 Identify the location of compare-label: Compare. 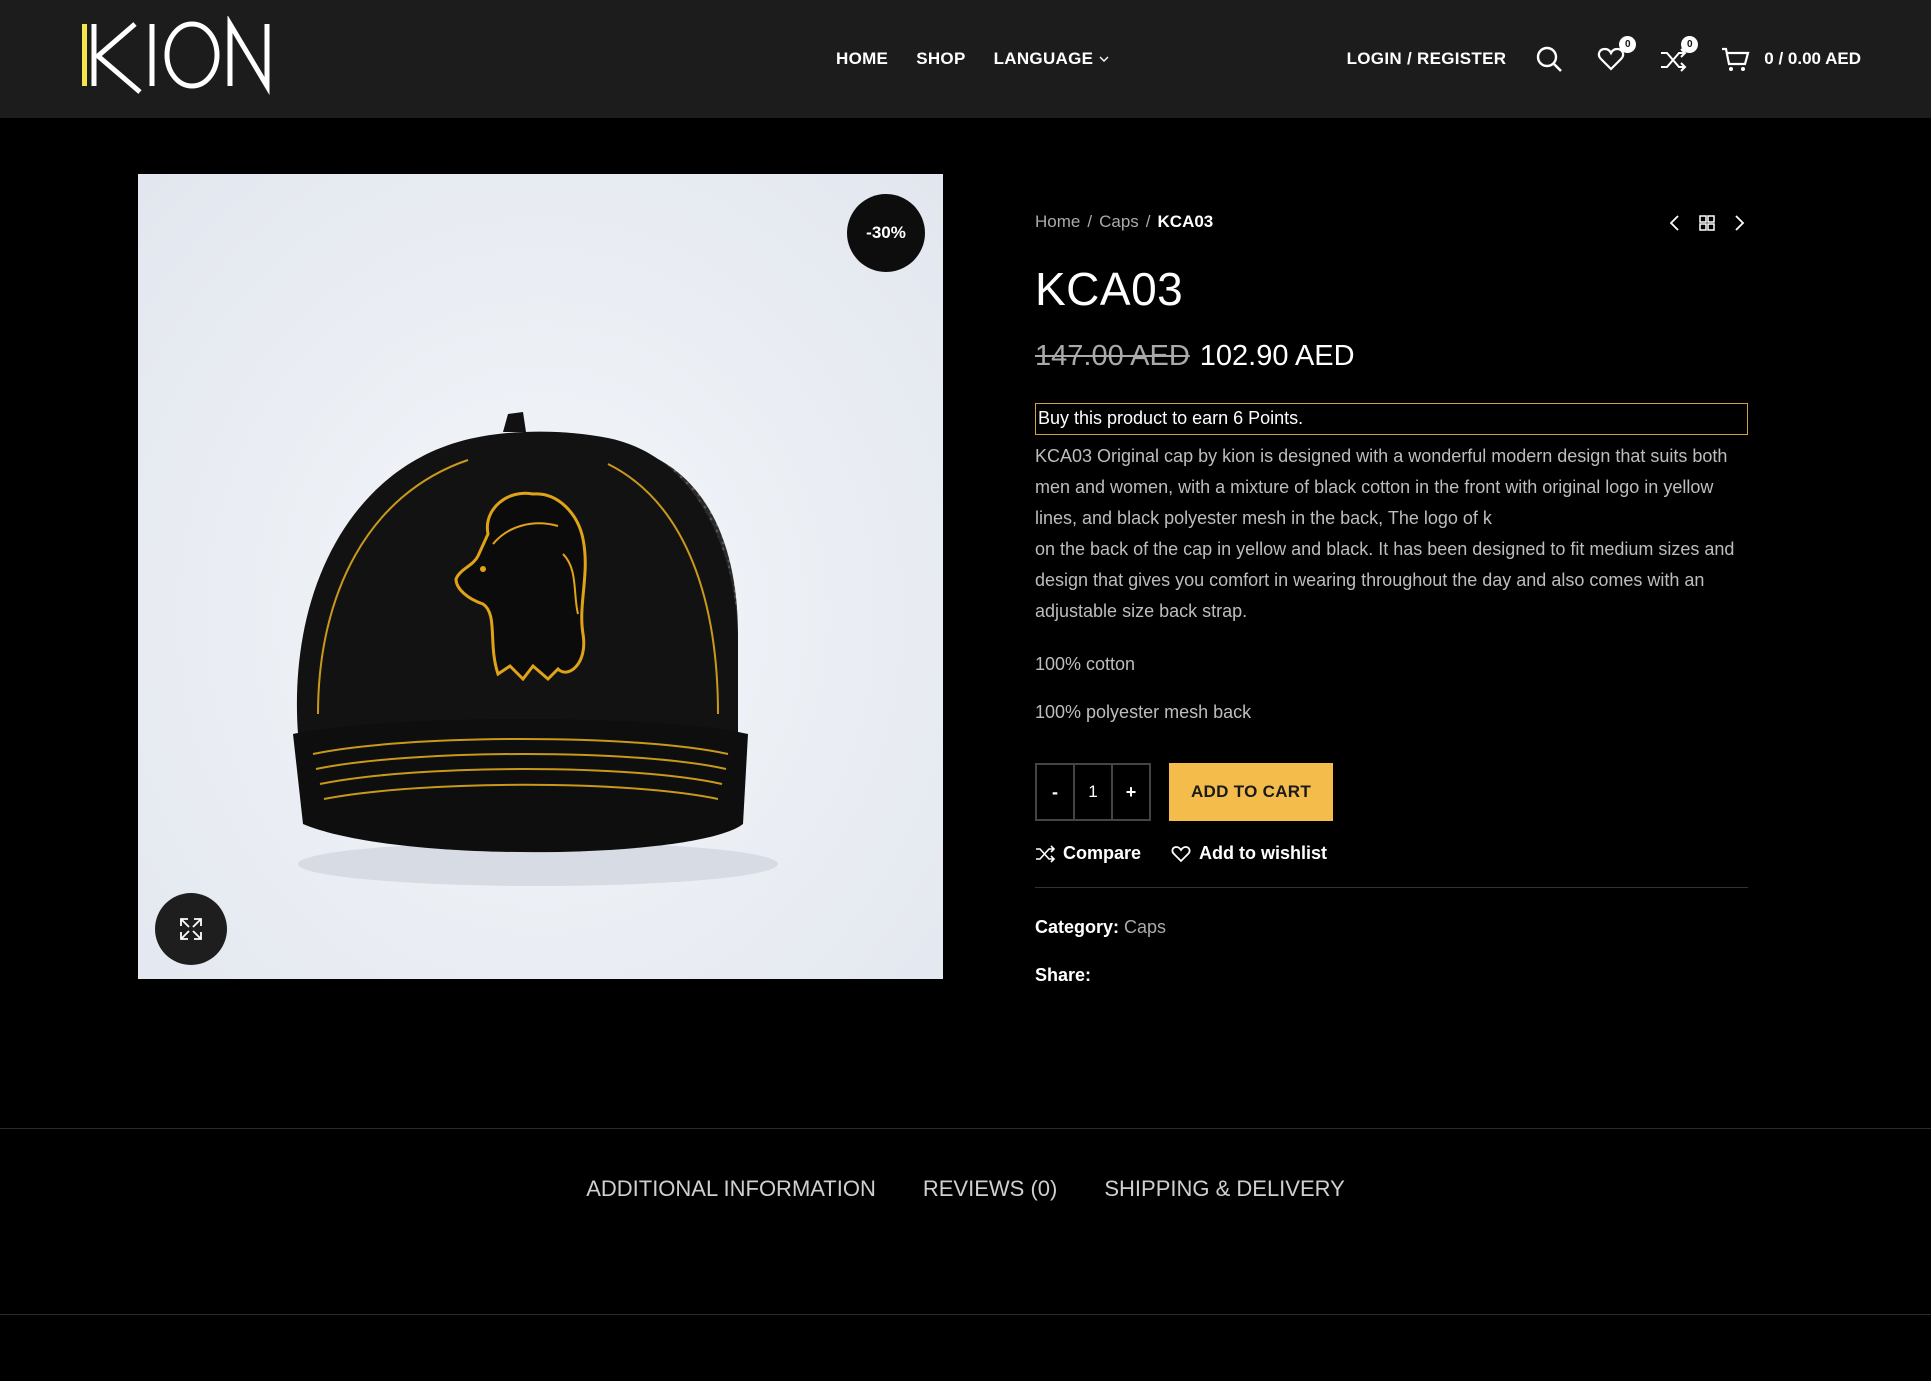
(1102, 853).